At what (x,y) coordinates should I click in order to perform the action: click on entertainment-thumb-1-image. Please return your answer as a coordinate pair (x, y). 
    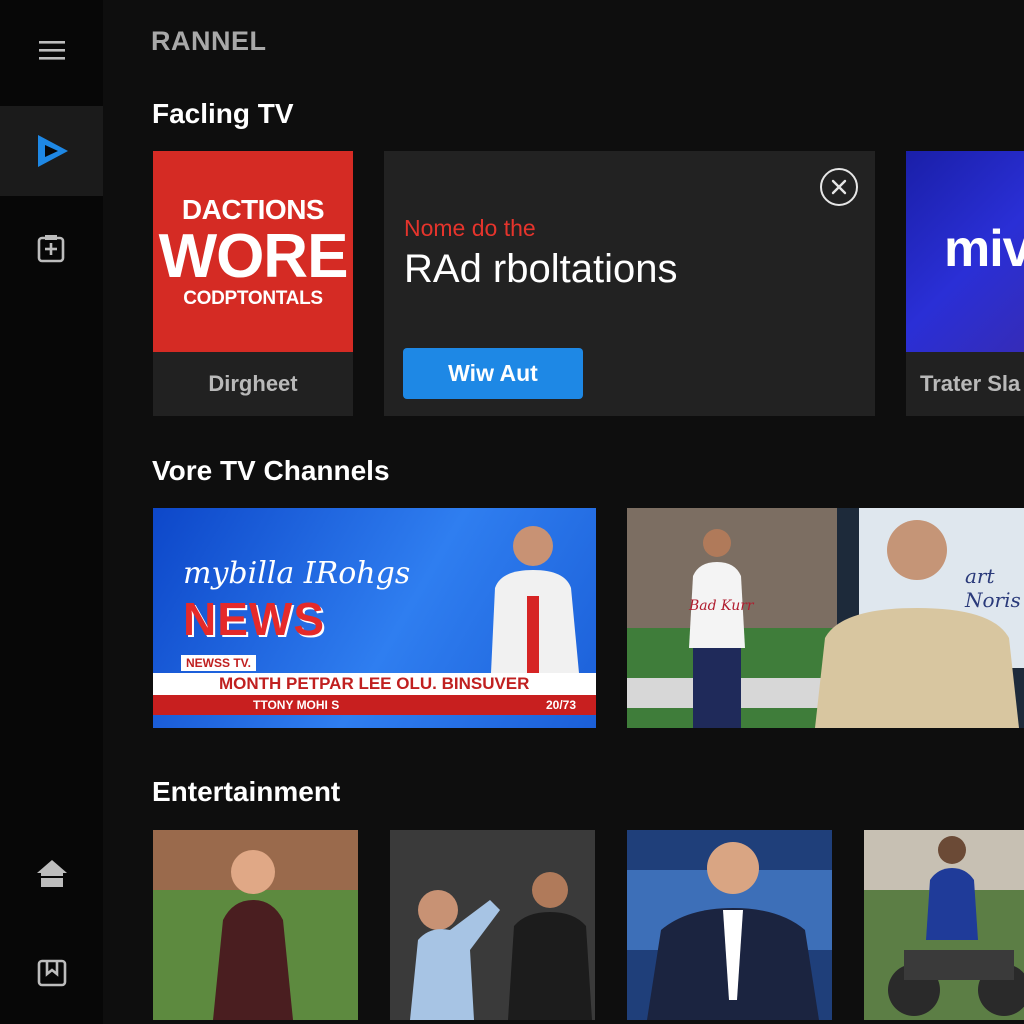
    Looking at the image, I should click on (255, 925).